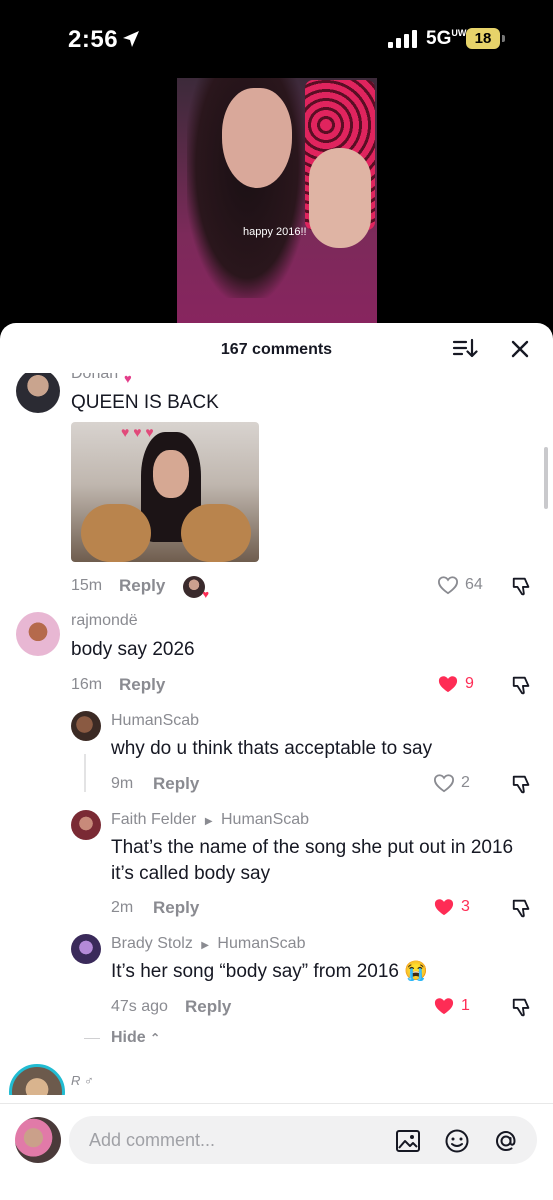 Image resolution: width=553 pixels, height=1200 pixels. I want to click on reply-text: It’s her song “body say” from 2016 😭, so click(269, 971).